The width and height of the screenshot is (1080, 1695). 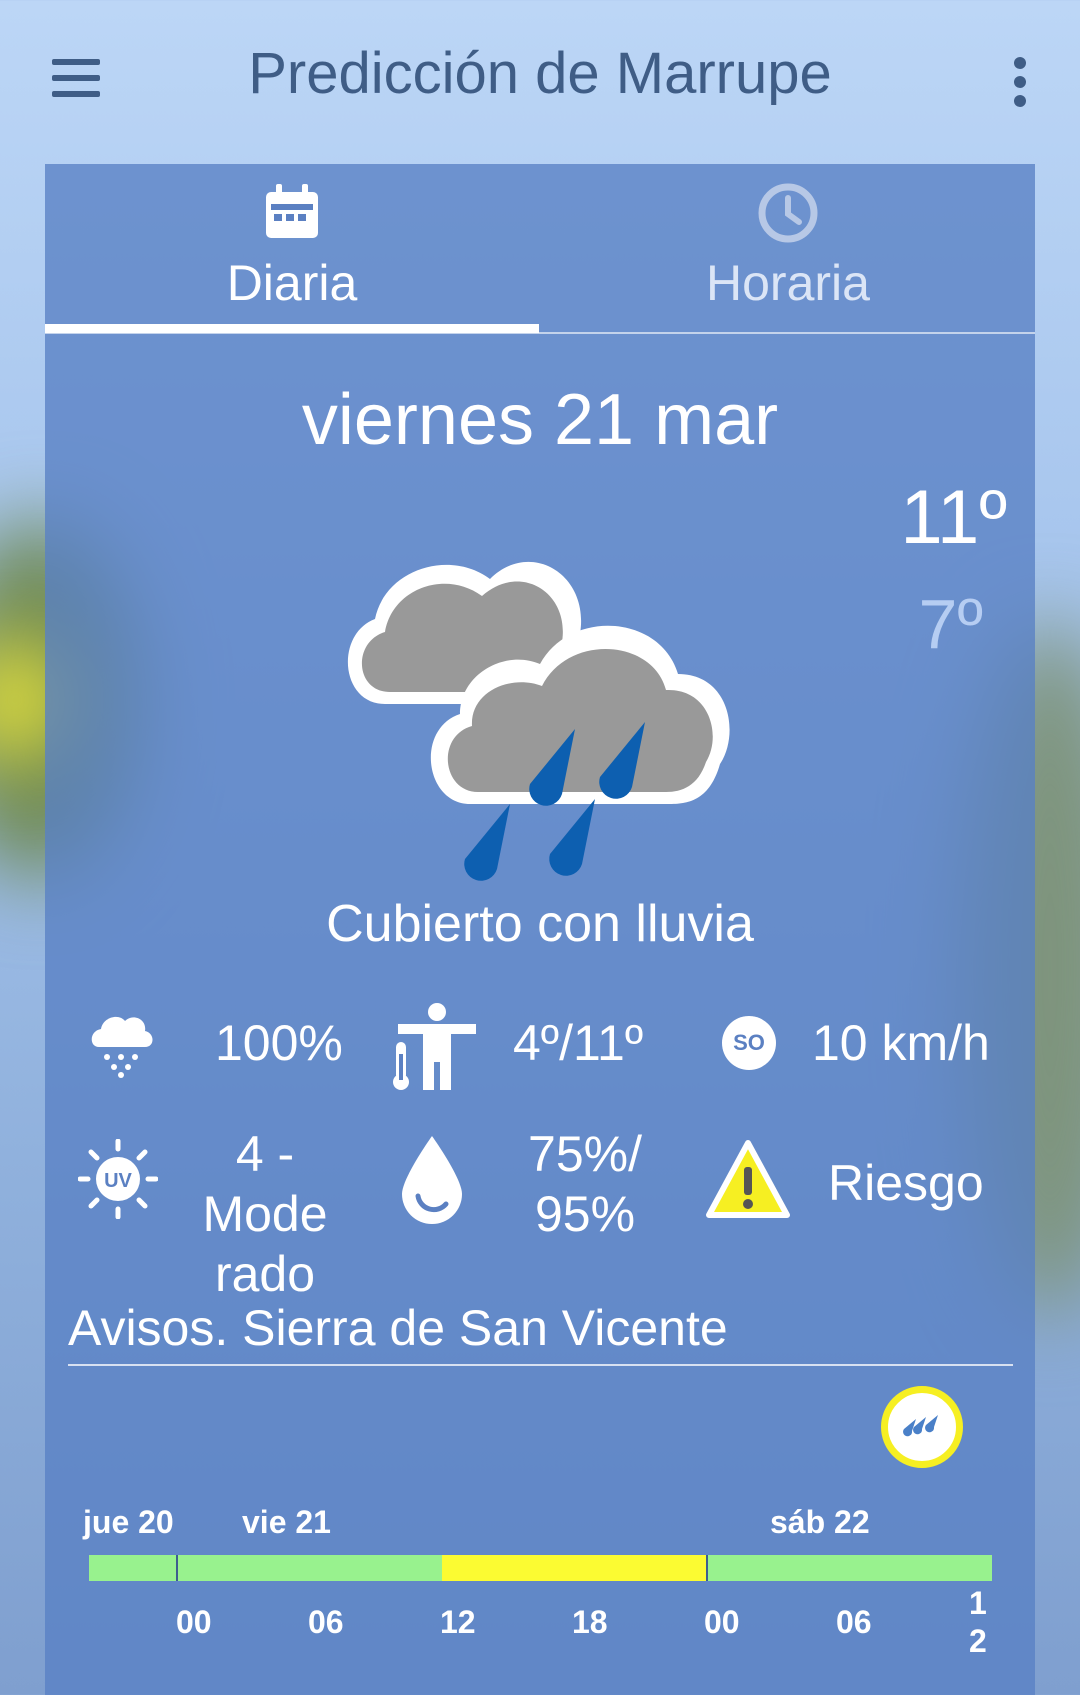 I want to click on warning-level: Riesgo, so click(x=906, y=1183).